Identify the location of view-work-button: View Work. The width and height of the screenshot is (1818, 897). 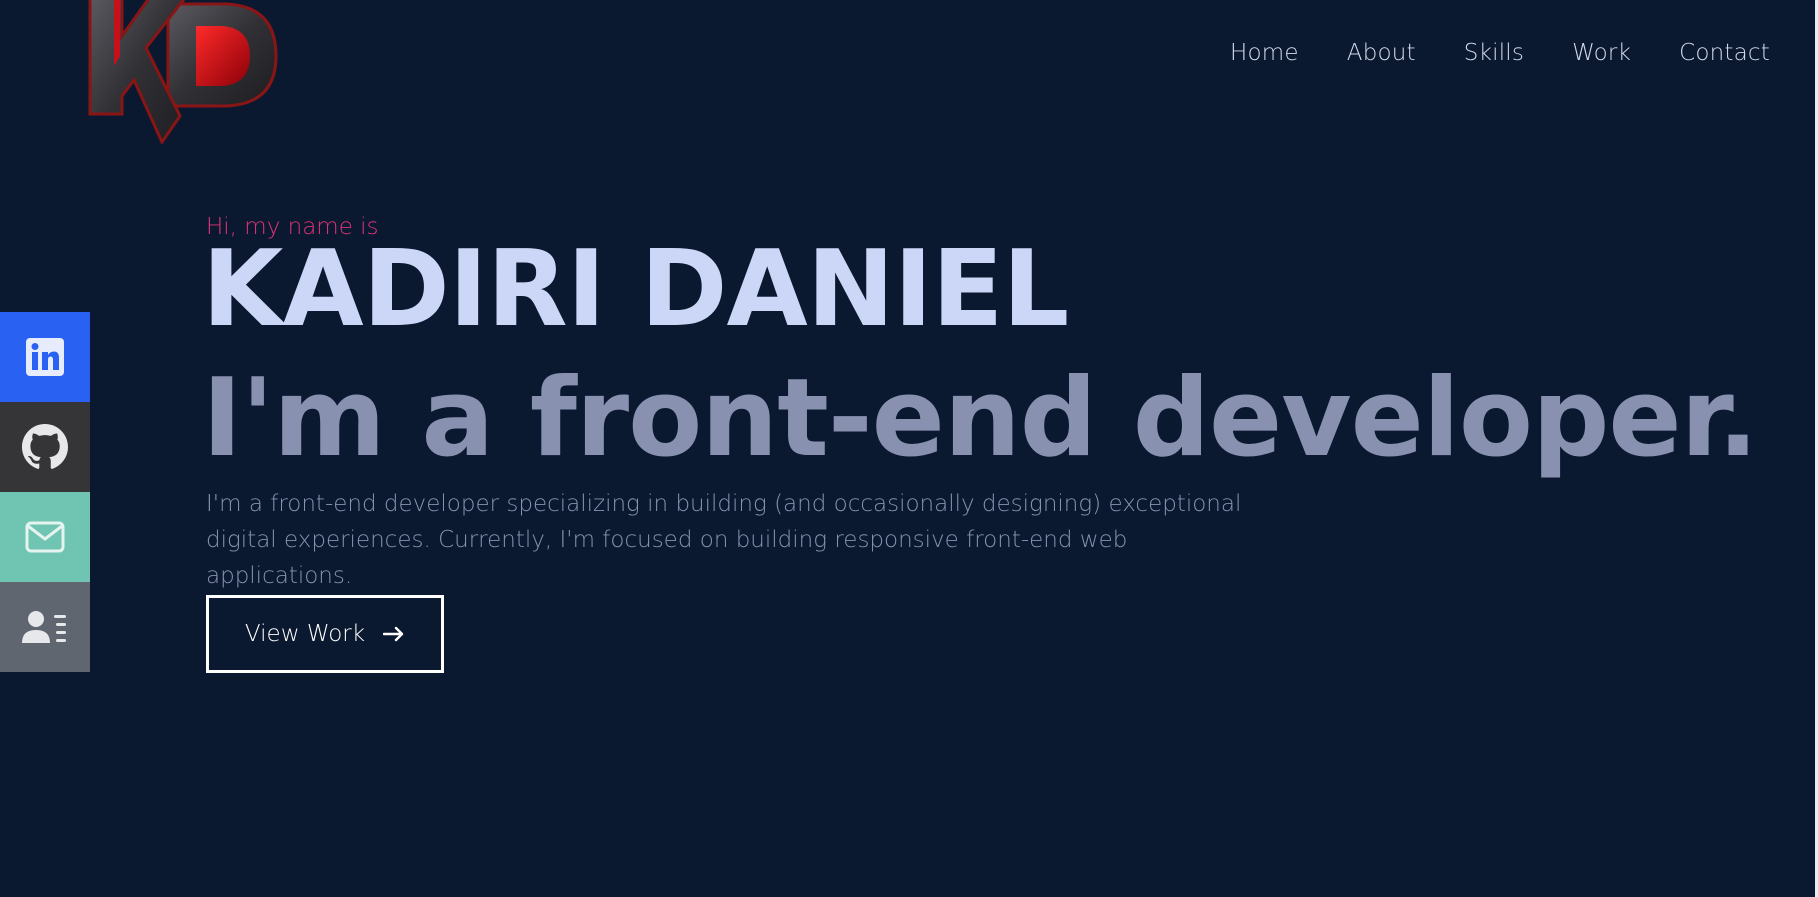
(325, 634).